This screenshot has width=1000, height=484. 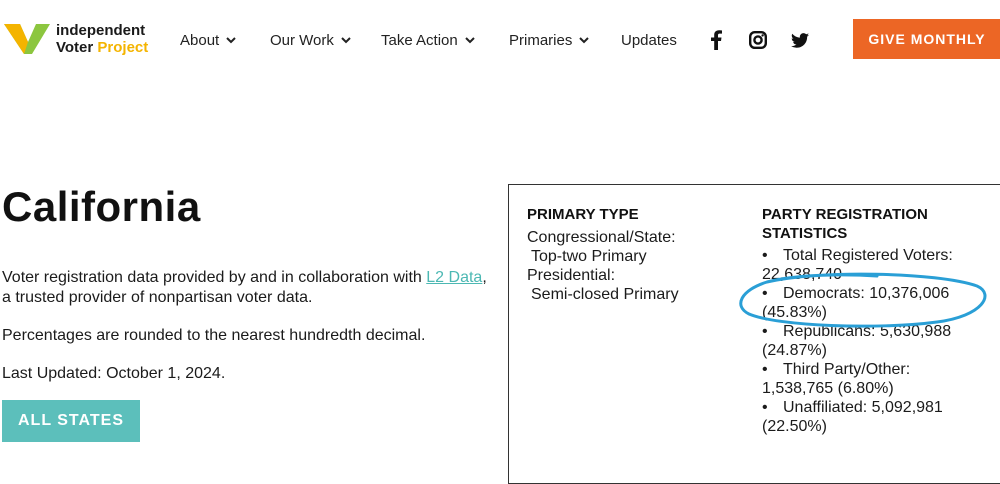 I want to click on twitter-link, so click(x=800, y=40).